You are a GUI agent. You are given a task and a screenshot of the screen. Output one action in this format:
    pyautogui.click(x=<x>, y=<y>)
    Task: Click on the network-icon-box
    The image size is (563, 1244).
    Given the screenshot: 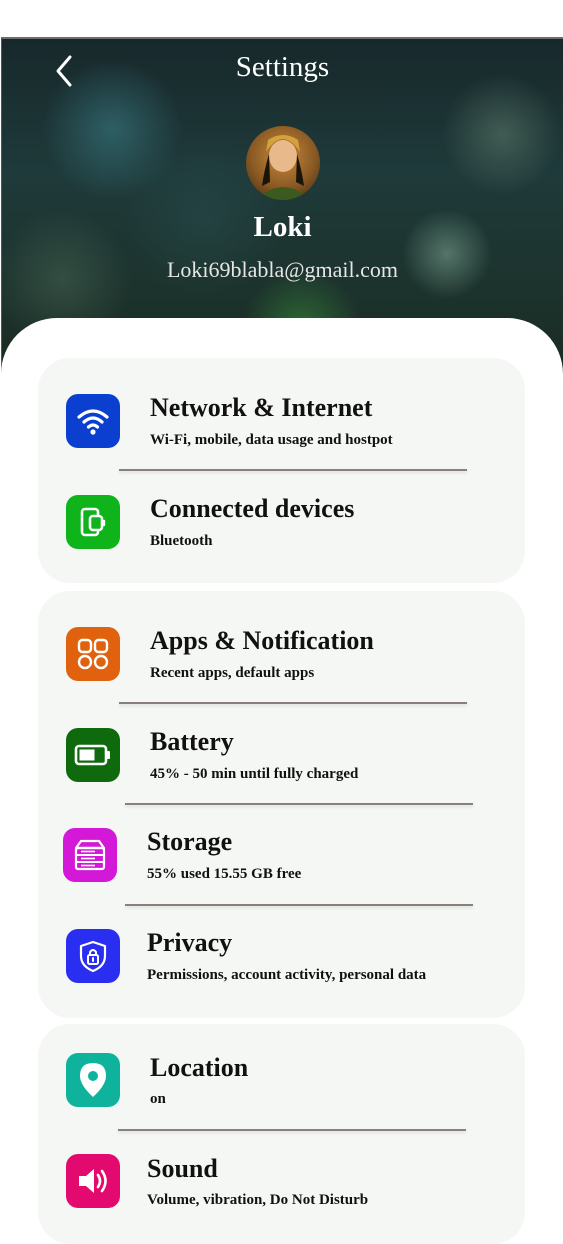 What is the action you would take?
    pyautogui.click(x=93, y=421)
    